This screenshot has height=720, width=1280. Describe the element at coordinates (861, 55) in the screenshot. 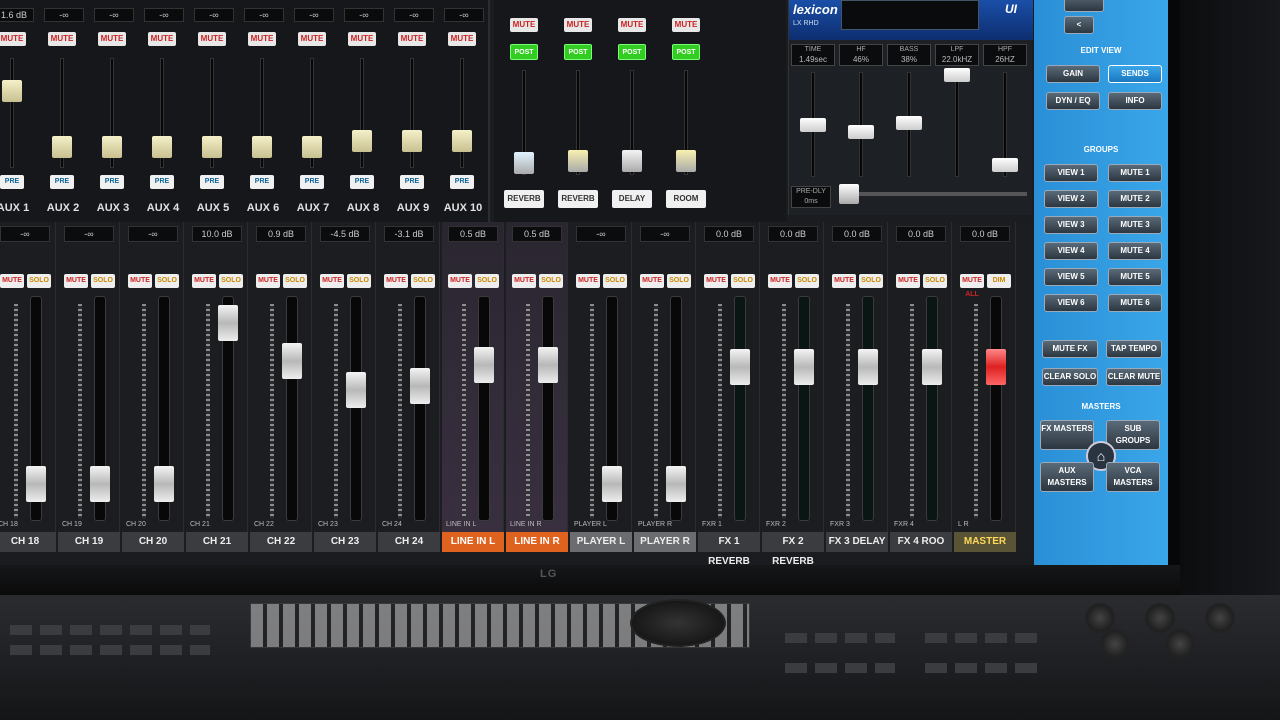

I see `lexicon-param-readout: HF 46%` at that location.